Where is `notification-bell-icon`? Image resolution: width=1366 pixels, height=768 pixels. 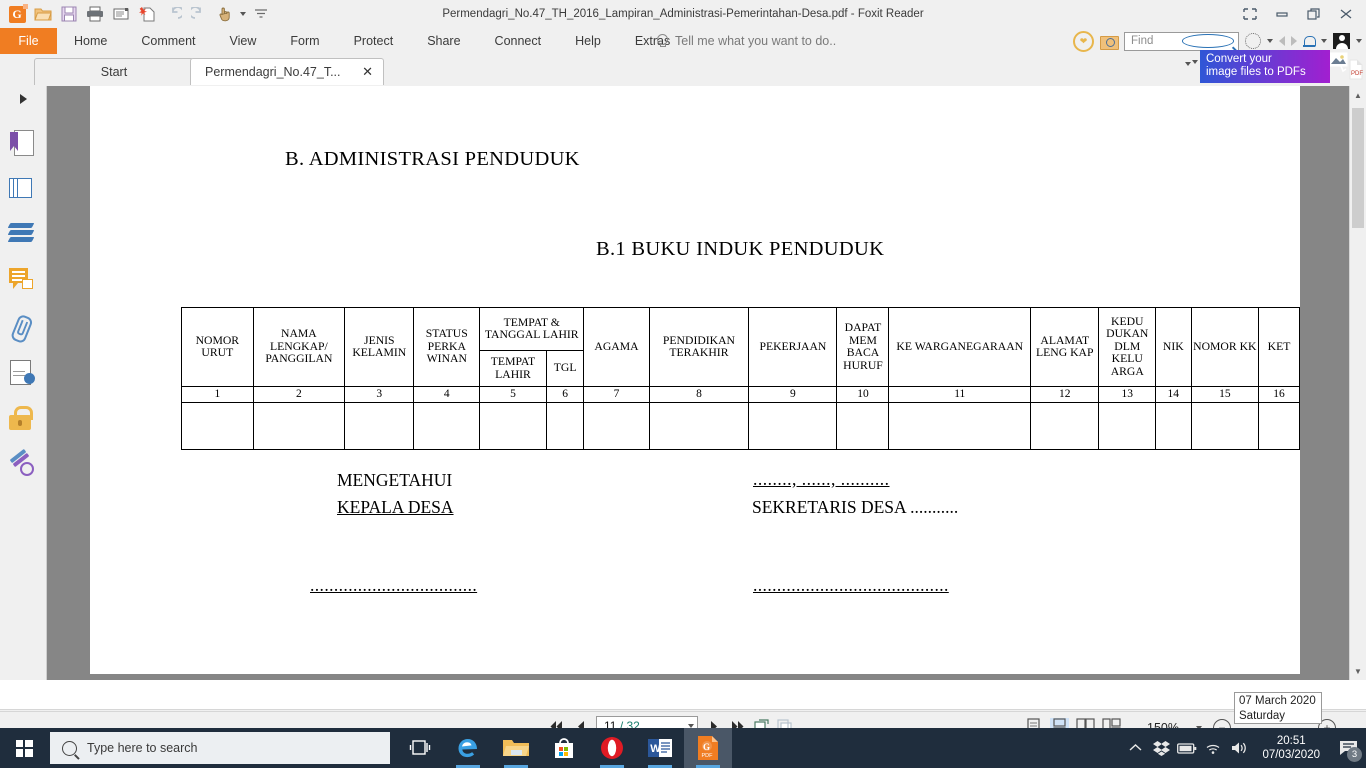
notification-bell-icon is located at coordinates (1309, 41).